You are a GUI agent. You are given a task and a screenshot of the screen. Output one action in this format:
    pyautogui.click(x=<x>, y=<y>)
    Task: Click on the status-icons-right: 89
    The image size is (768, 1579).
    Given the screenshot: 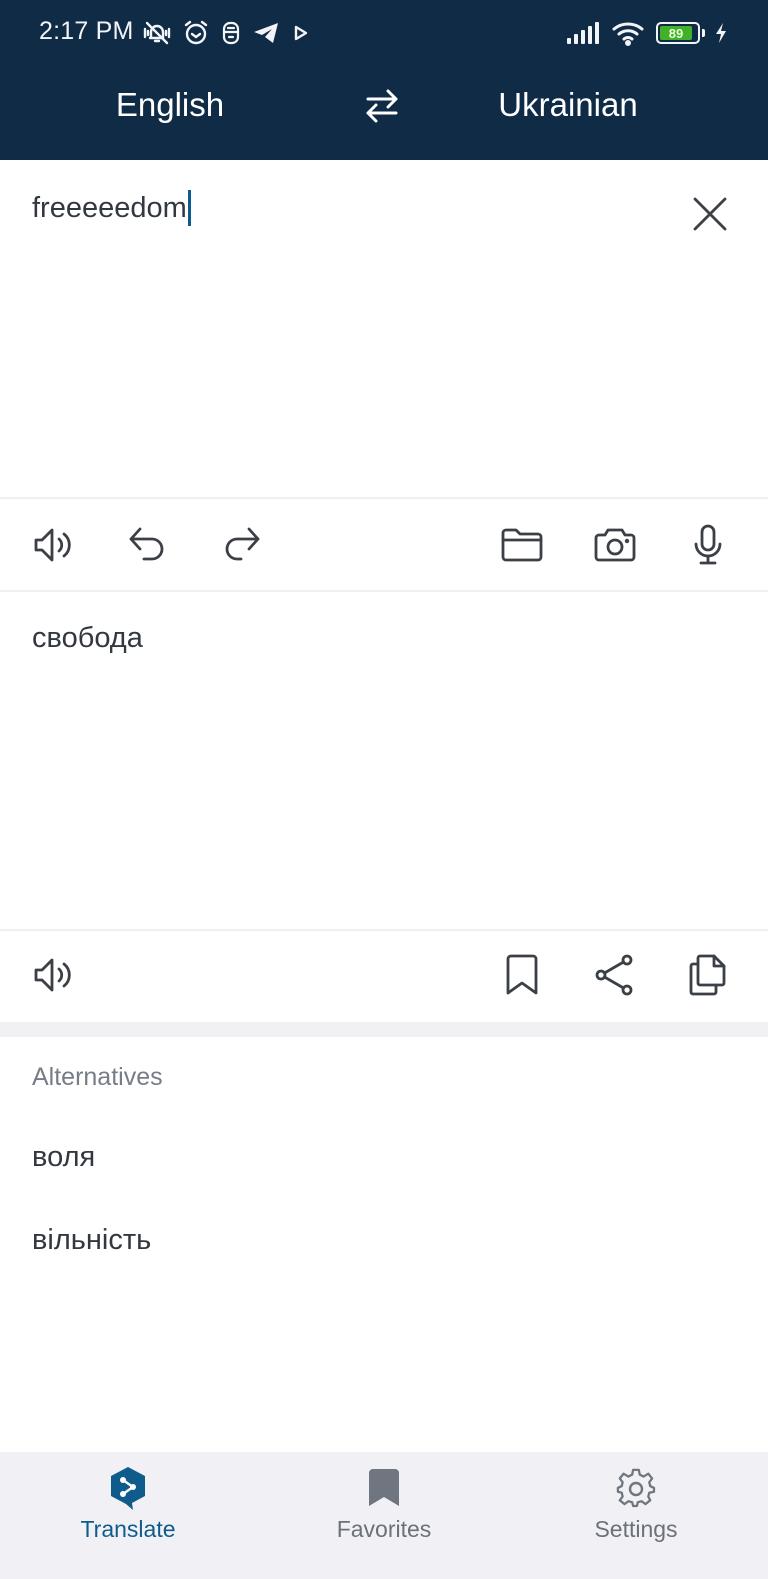 What is the action you would take?
    pyautogui.click(x=647, y=33)
    